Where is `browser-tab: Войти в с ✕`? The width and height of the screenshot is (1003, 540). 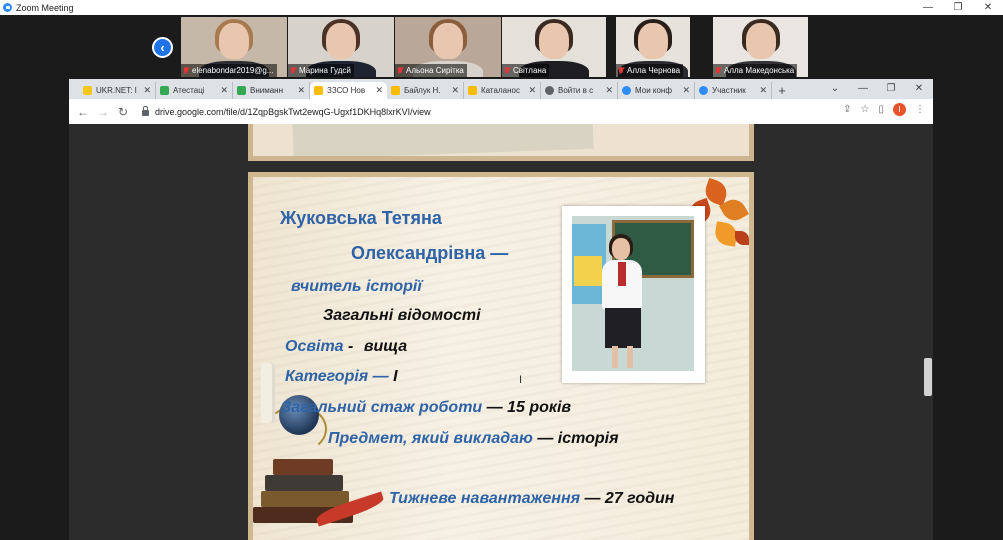 browser-tab: Войти в с ✕ is located at coordinates (579, 90).